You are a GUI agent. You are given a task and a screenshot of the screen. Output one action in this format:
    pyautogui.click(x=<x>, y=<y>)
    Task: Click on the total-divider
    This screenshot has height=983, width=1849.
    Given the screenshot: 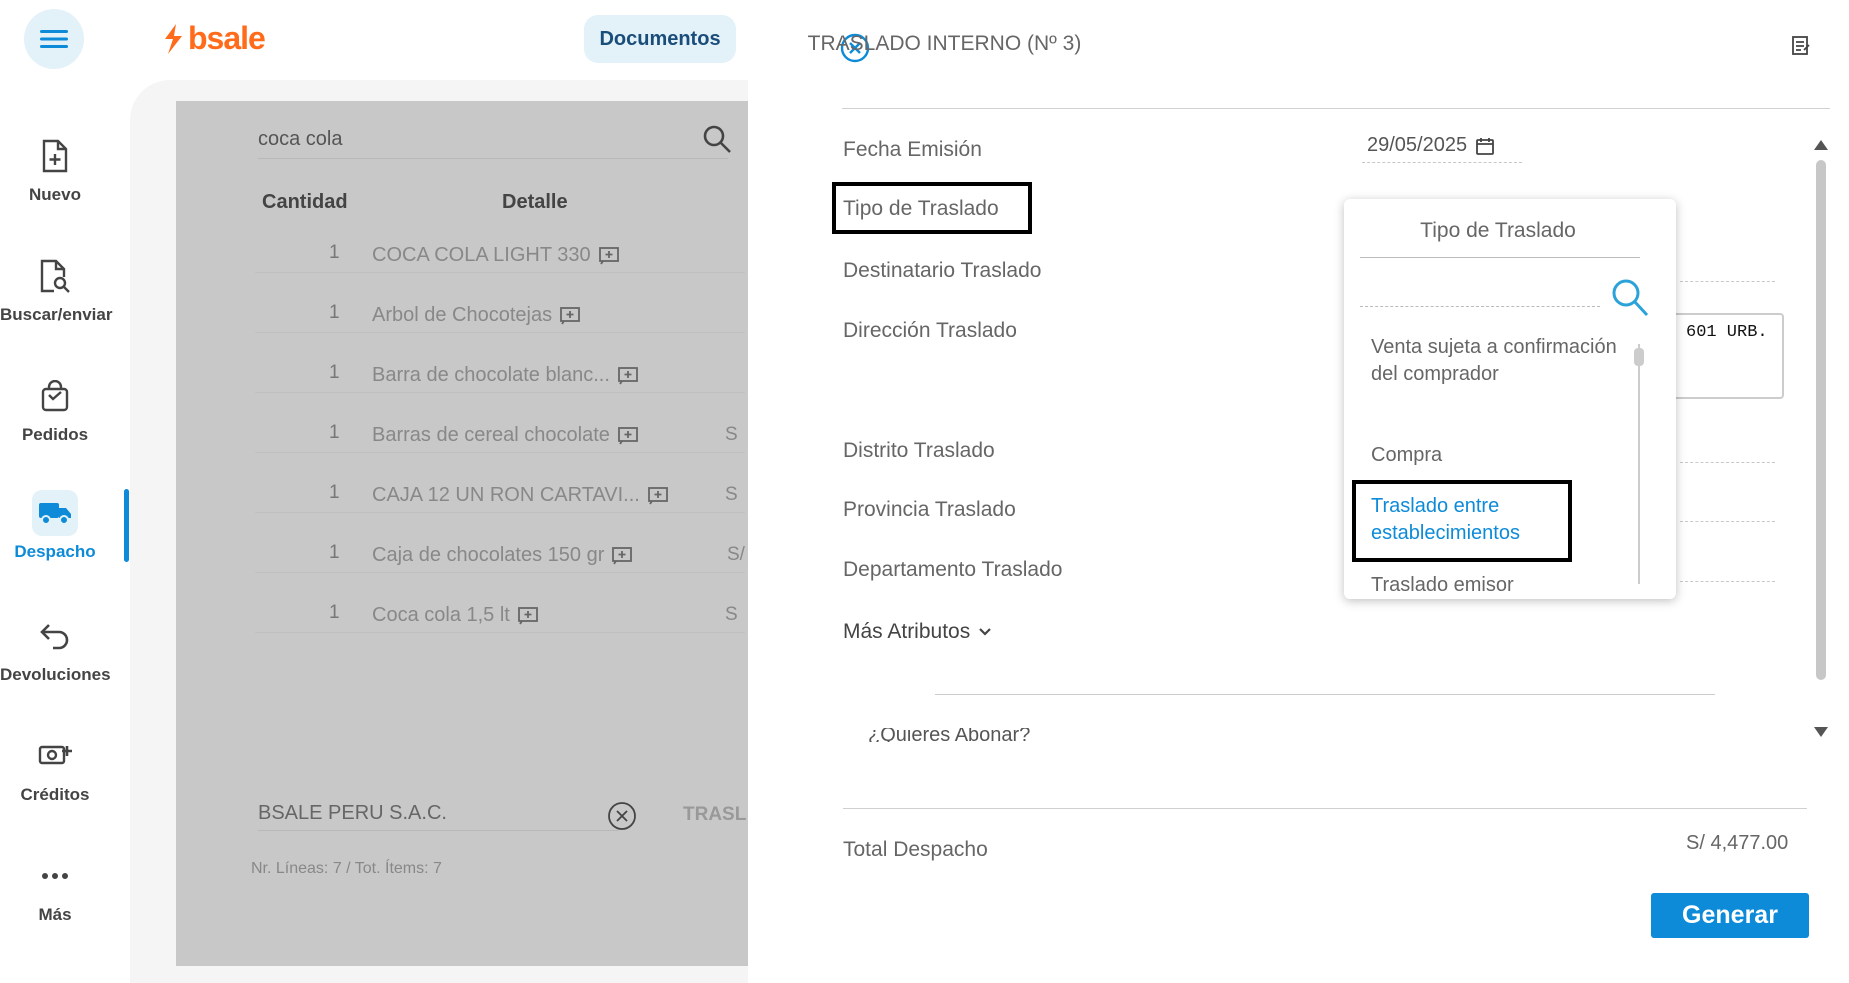 What is the action you would take?
    pyautogui.click(x=1325, y=808)
    